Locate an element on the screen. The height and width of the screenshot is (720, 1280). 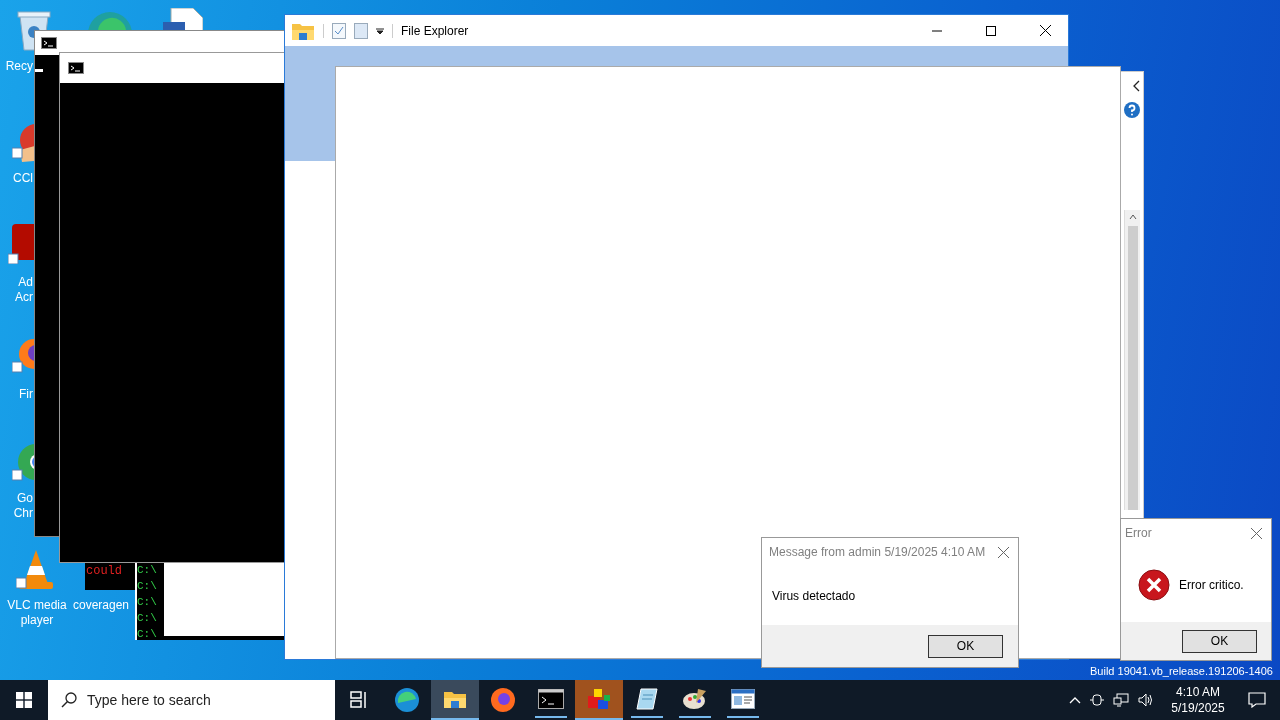
chevron-up-icon is located at coordinates (1075, 700).